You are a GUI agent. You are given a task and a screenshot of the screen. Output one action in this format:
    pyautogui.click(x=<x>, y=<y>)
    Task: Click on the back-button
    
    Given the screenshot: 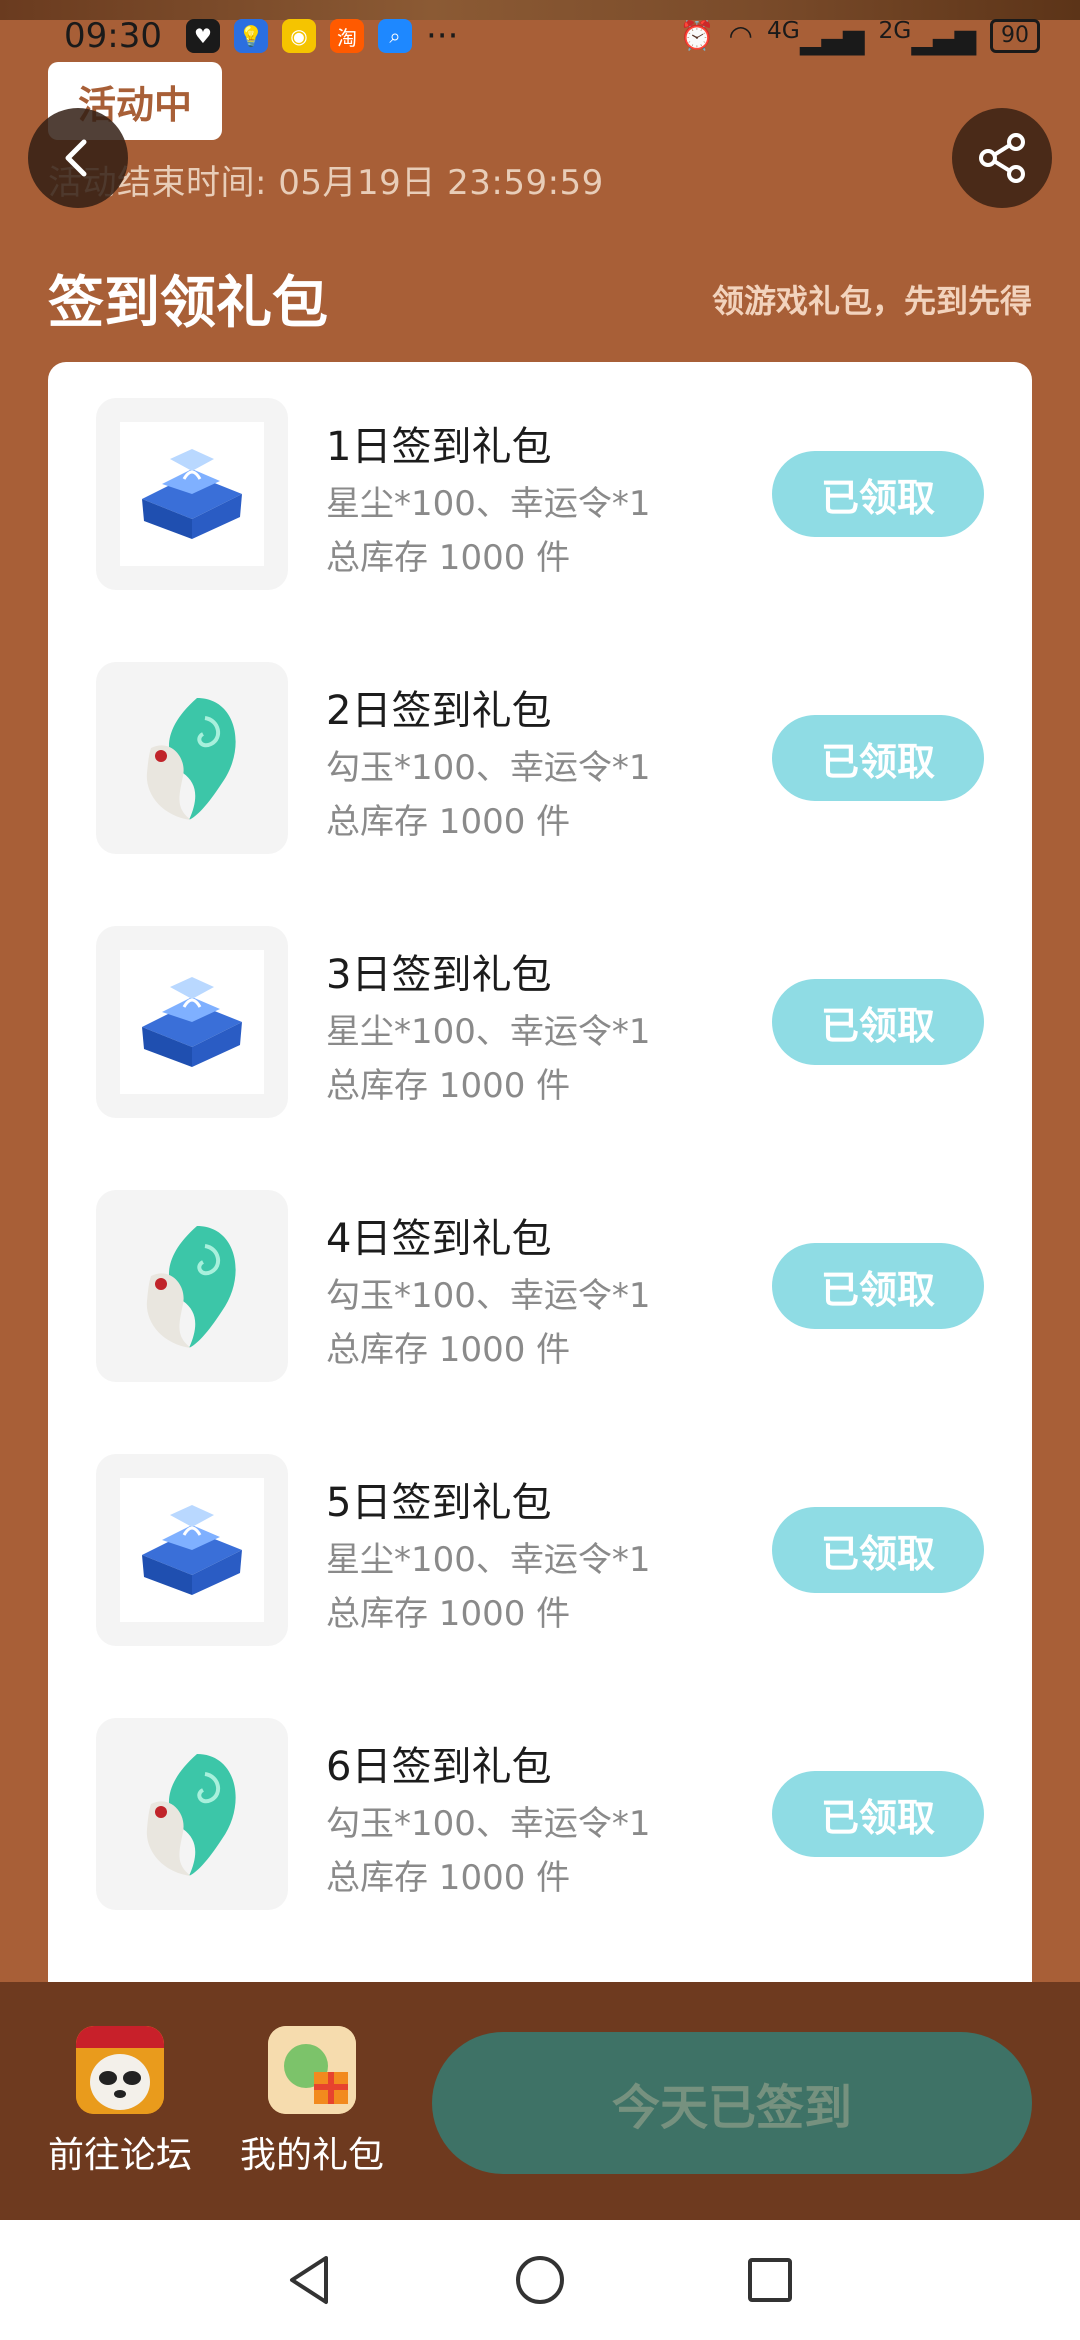 What is the action you would take?
    pyautogui.click(x=78, y=158)
    